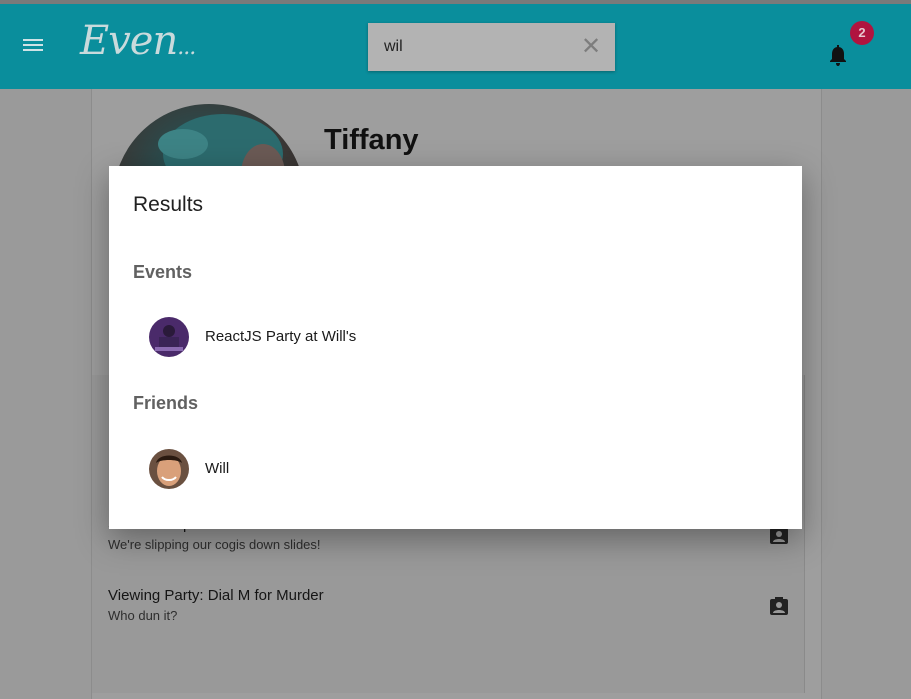  I want to click on event-title: Viewing Party: Dial M for Murder, so click(216, 595).